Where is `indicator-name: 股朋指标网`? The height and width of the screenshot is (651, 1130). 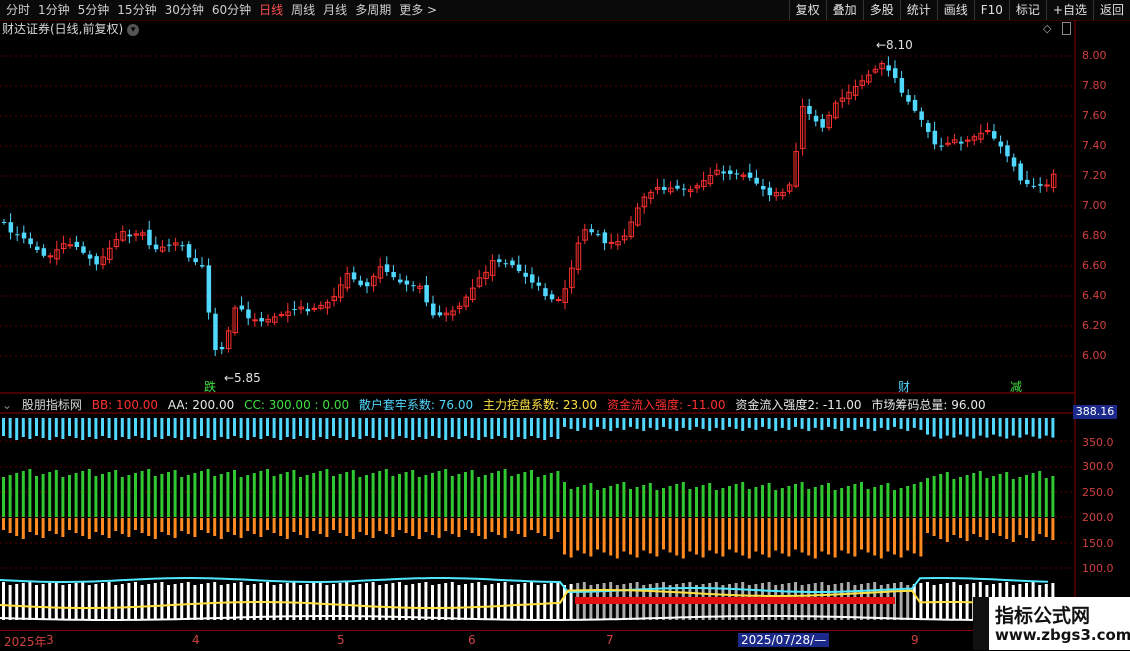
indicator-name: 股朋指标网 is located at coordinates (52, 405).